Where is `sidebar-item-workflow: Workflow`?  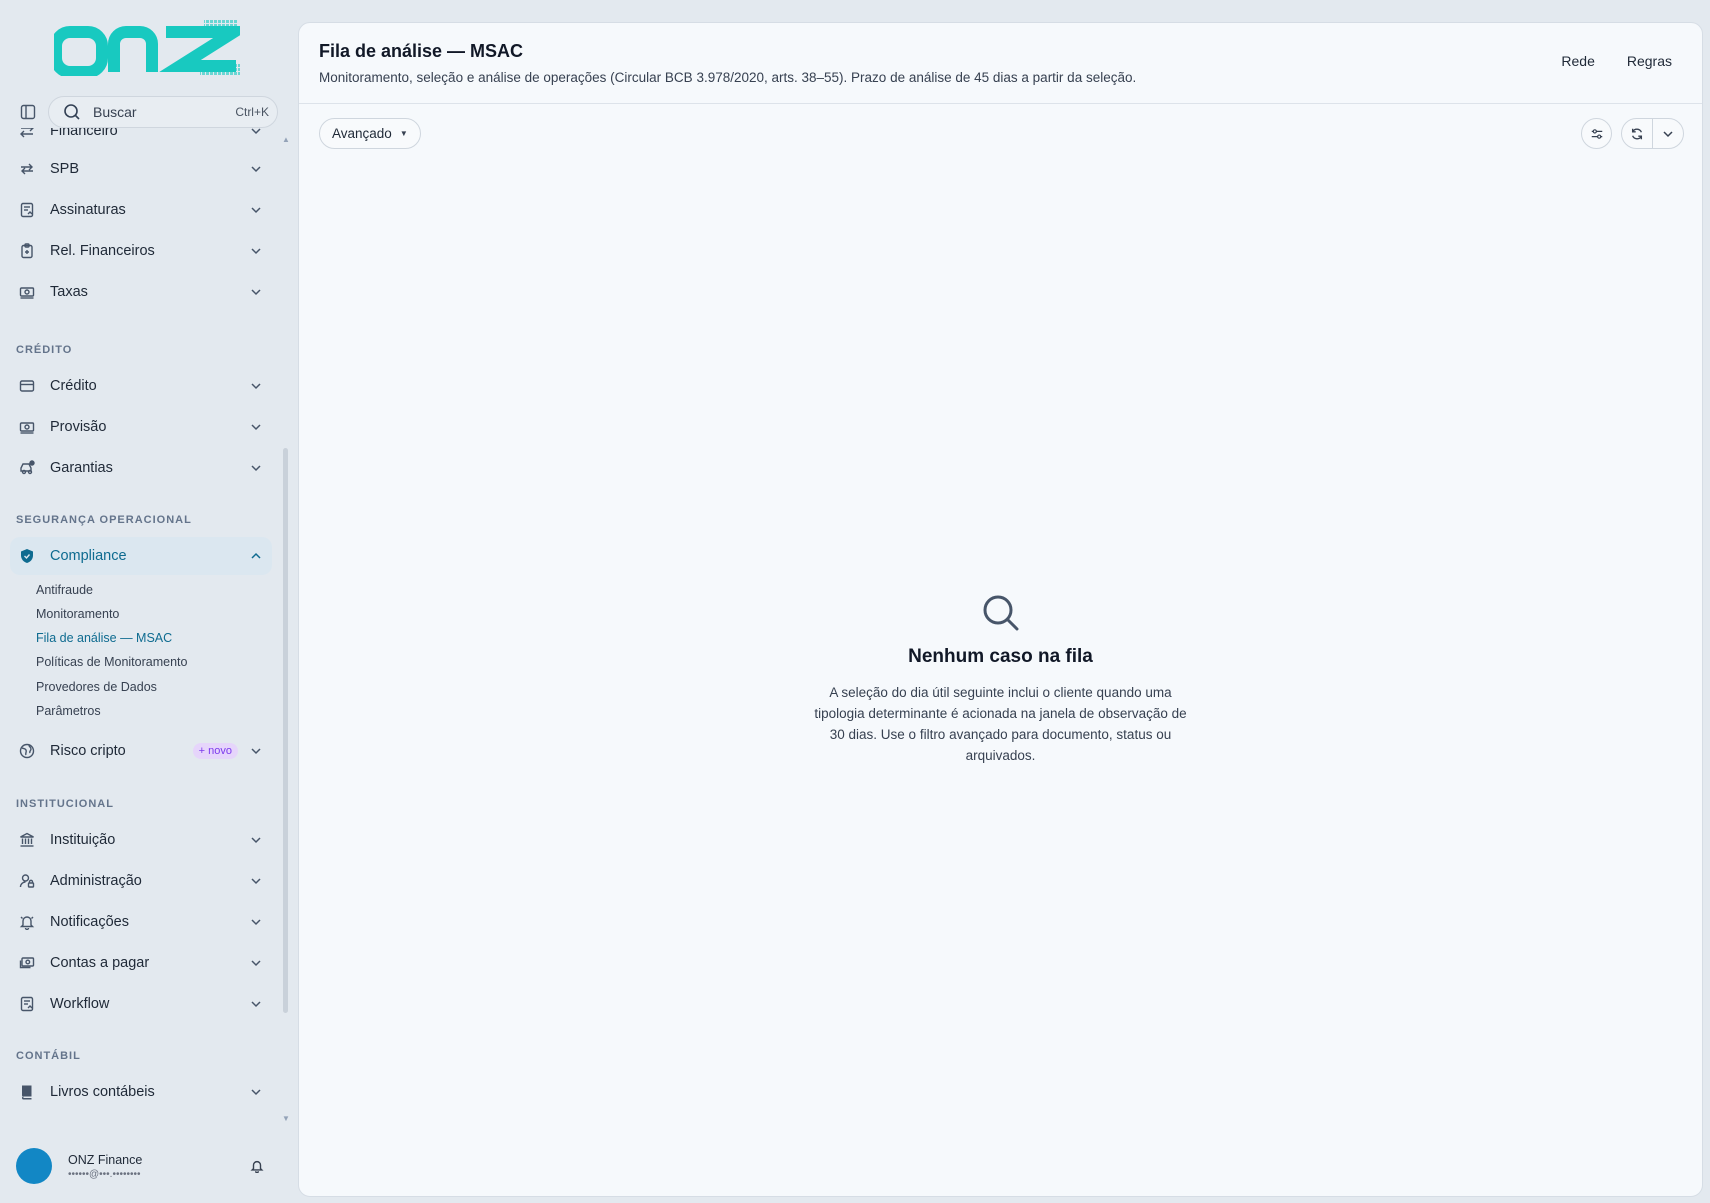
sidebar-item-workflow: Workflow is located at coordinates (141, 1004).